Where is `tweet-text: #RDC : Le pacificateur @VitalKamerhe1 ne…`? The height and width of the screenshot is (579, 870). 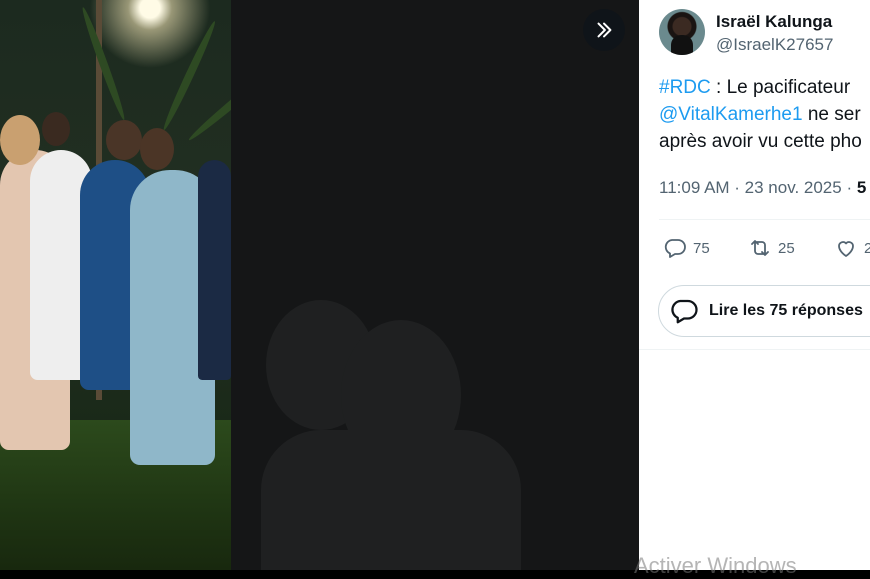 tweet-text: #RDC : Le pacificateur @VitalKamerhe1 ne… is located at coordinates (764, 114).